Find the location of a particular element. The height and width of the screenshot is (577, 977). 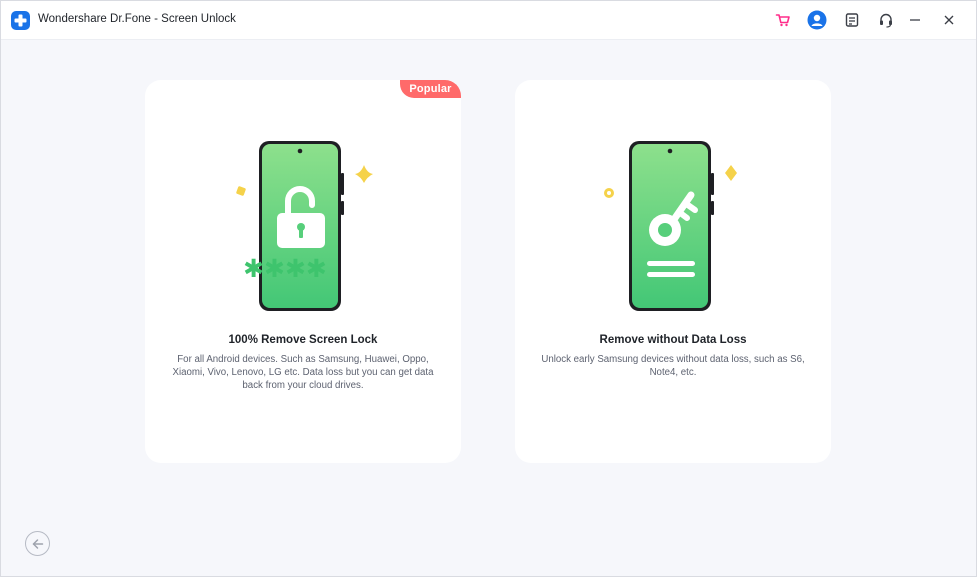

password-mask: ✱✱✱✱ is located at coordinates (285, 268).